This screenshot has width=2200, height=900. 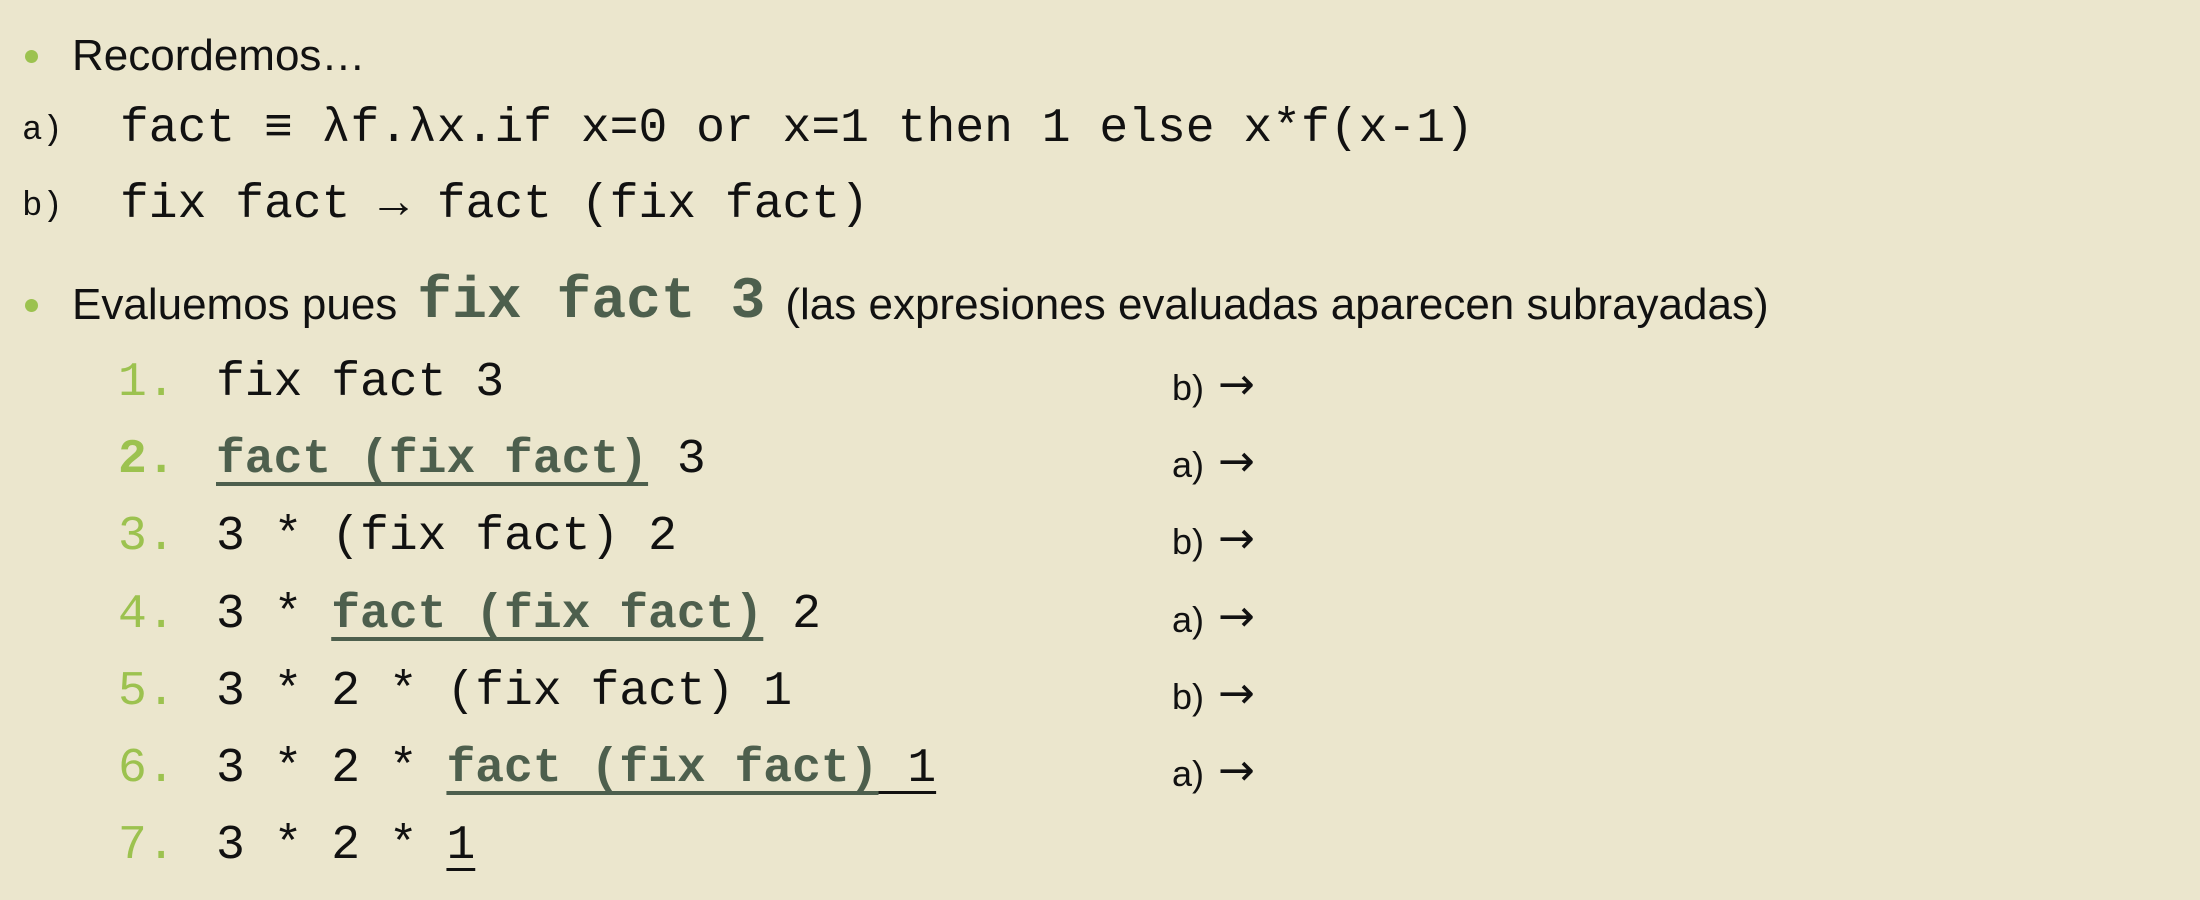 What do you see at coordinates (147, 460) in the screenshot?
I see `step-number: 2.` at bounding box center [147, 460].